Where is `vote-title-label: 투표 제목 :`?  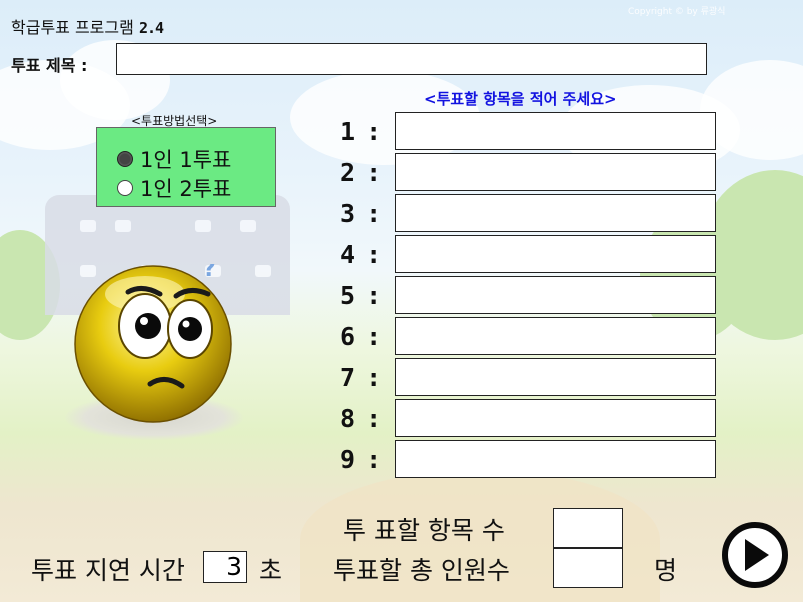 vote-title-label: 투표 제목 : is located at coordinates (49, 65).